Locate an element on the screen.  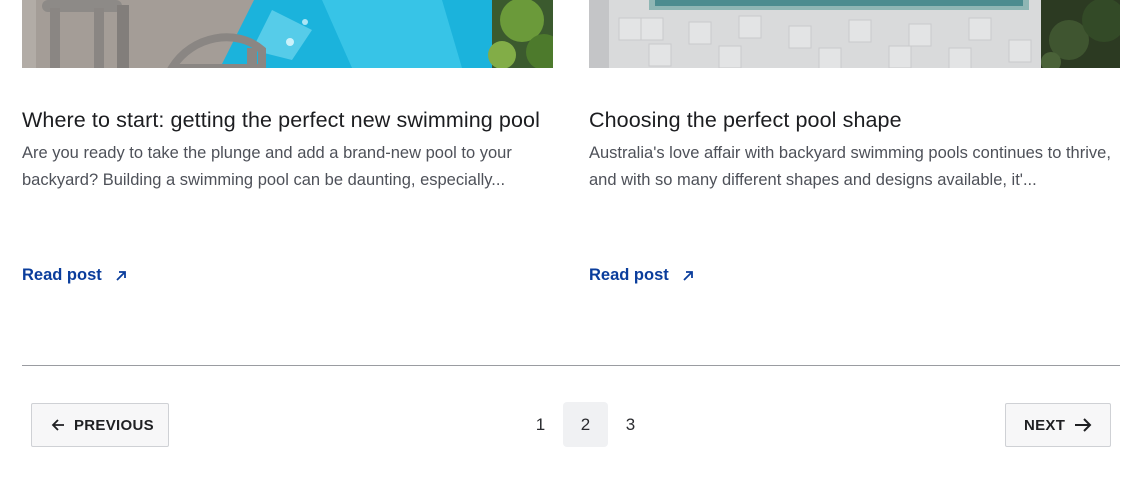
previous-page-button: PREVIOUS is located at coordinates (100, 425).